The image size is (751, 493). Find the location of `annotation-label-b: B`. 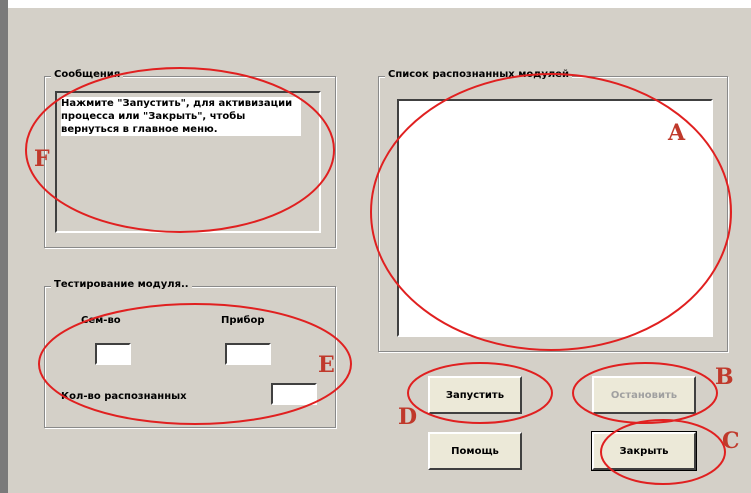

annotation-label-b: B is located at coordinates (724, 377).